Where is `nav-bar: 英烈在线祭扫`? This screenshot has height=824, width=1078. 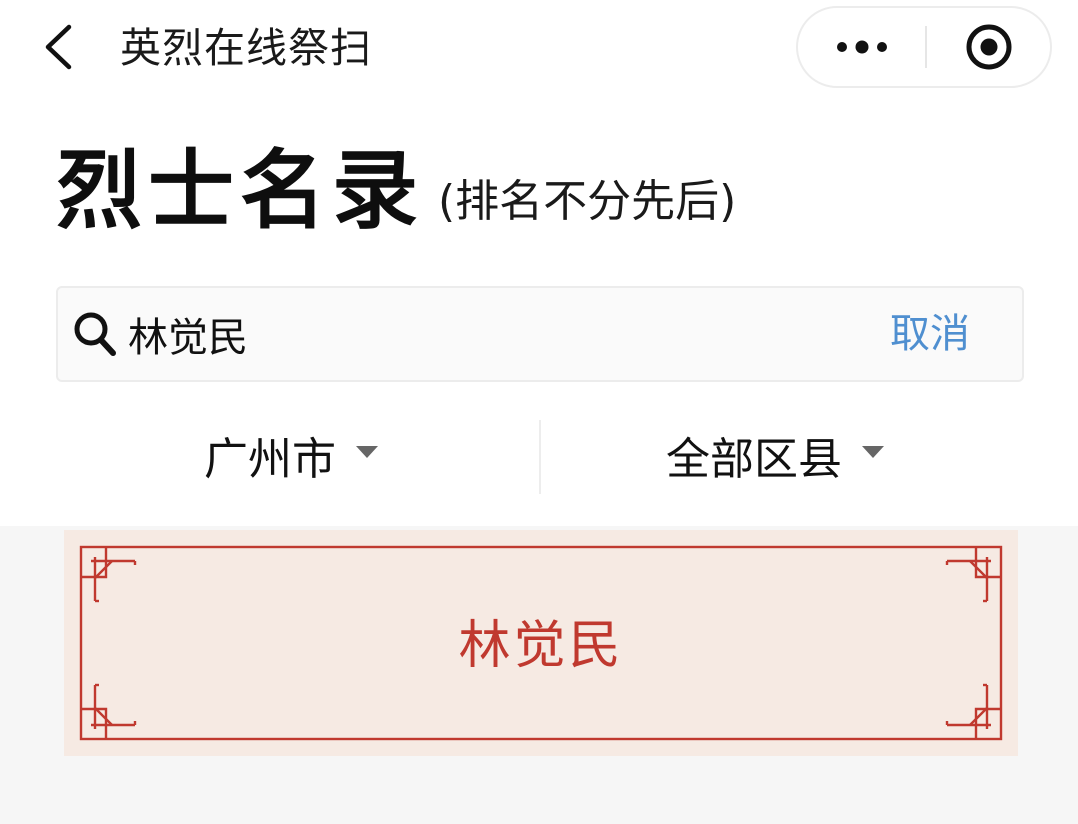
nav-bar: 英烈在线祭扫 is located at coordinates (539, 50).